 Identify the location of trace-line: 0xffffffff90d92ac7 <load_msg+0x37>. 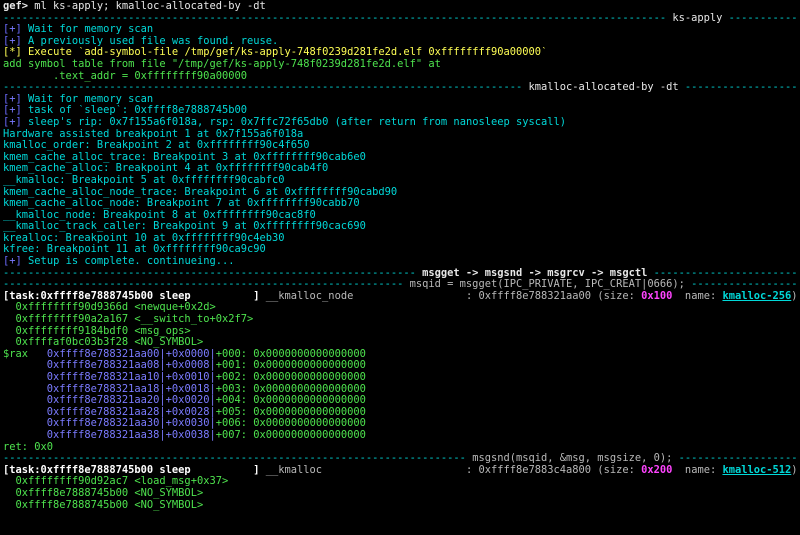
(122, 482).